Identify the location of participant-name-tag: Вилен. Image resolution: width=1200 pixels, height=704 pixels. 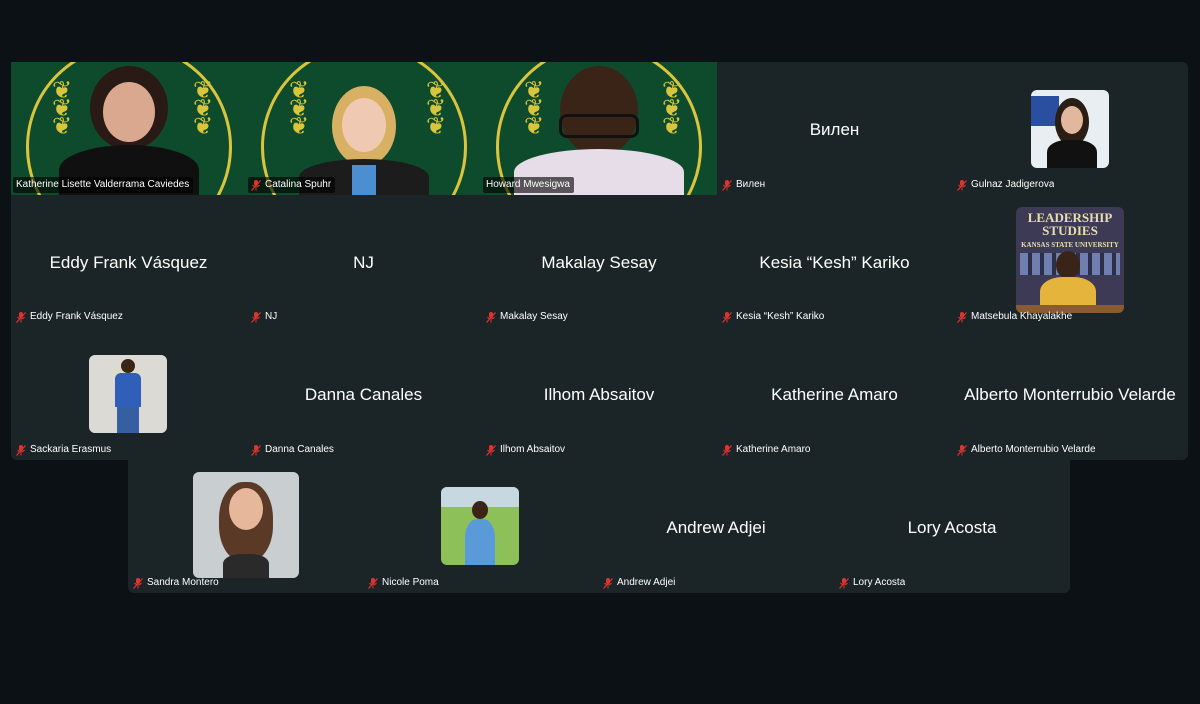
(744, 185).